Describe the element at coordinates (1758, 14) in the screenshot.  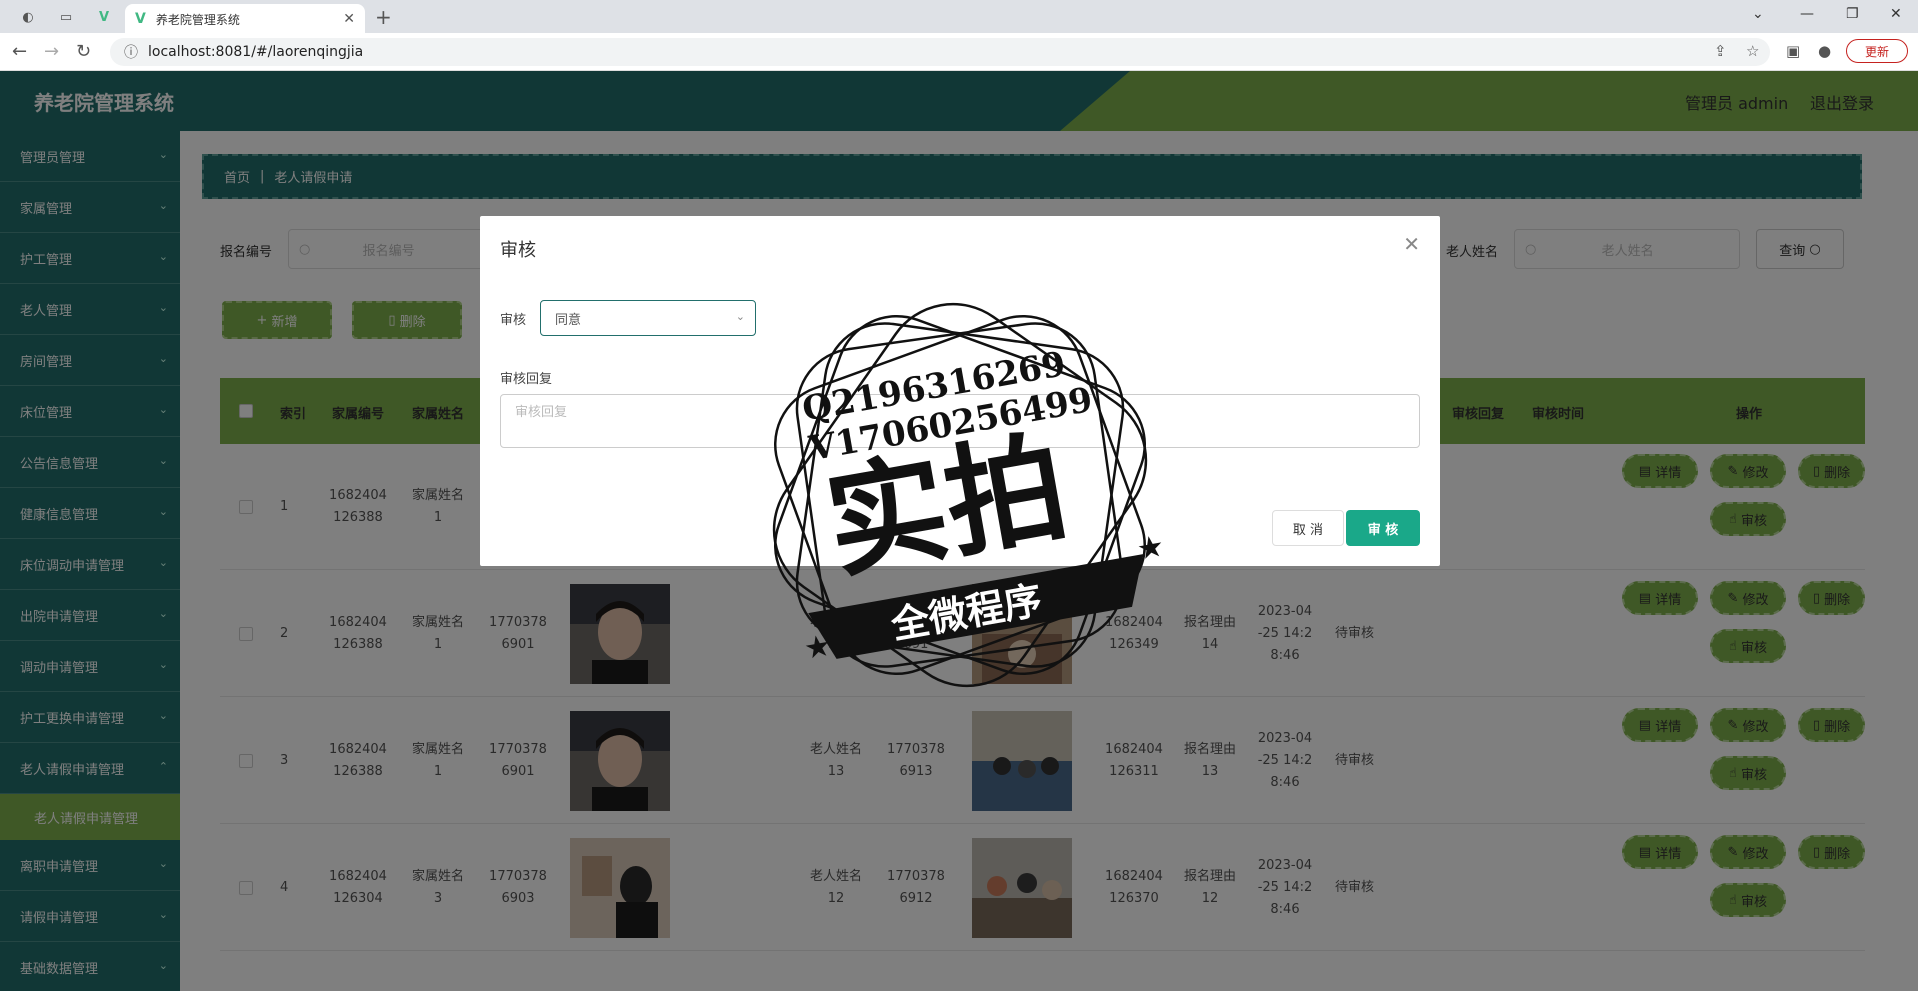
I see `tab-search-icon: ⌄` at that location.